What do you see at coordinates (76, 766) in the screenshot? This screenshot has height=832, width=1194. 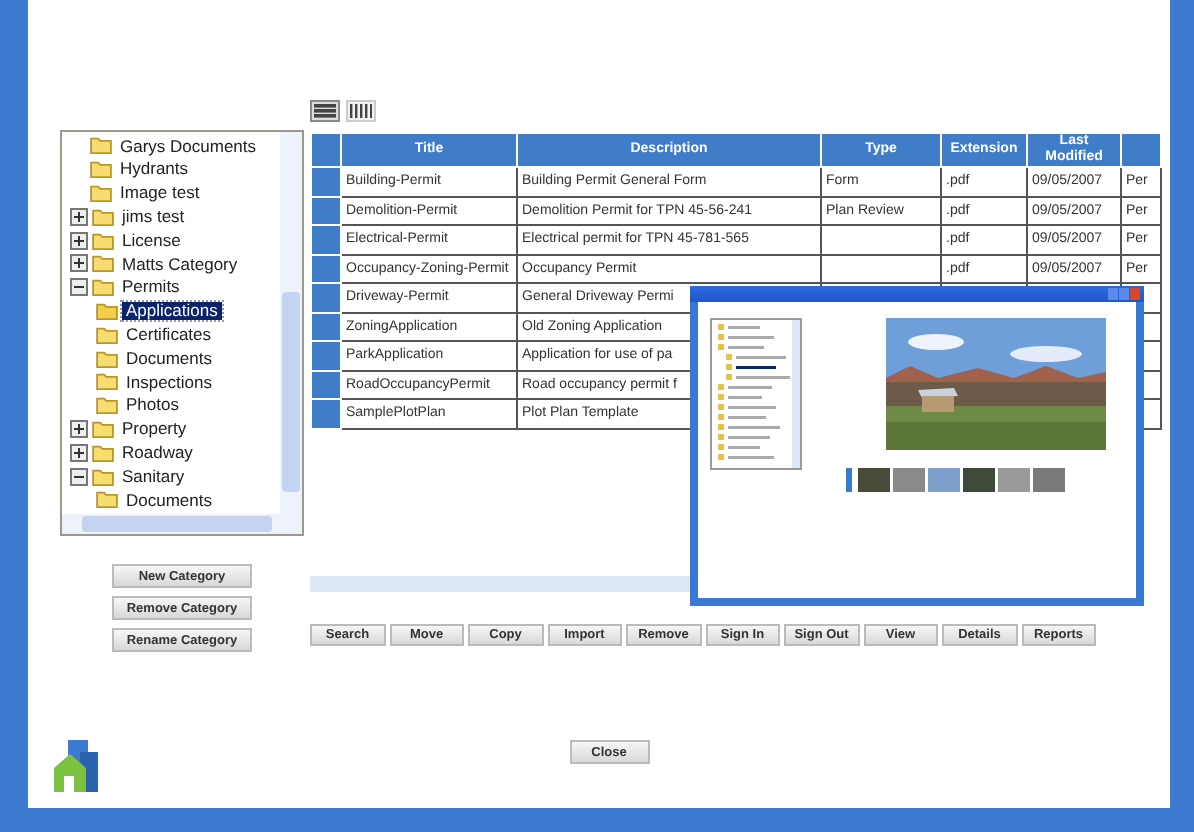 I see `buildings-icon` at bounding box center [76, 766].